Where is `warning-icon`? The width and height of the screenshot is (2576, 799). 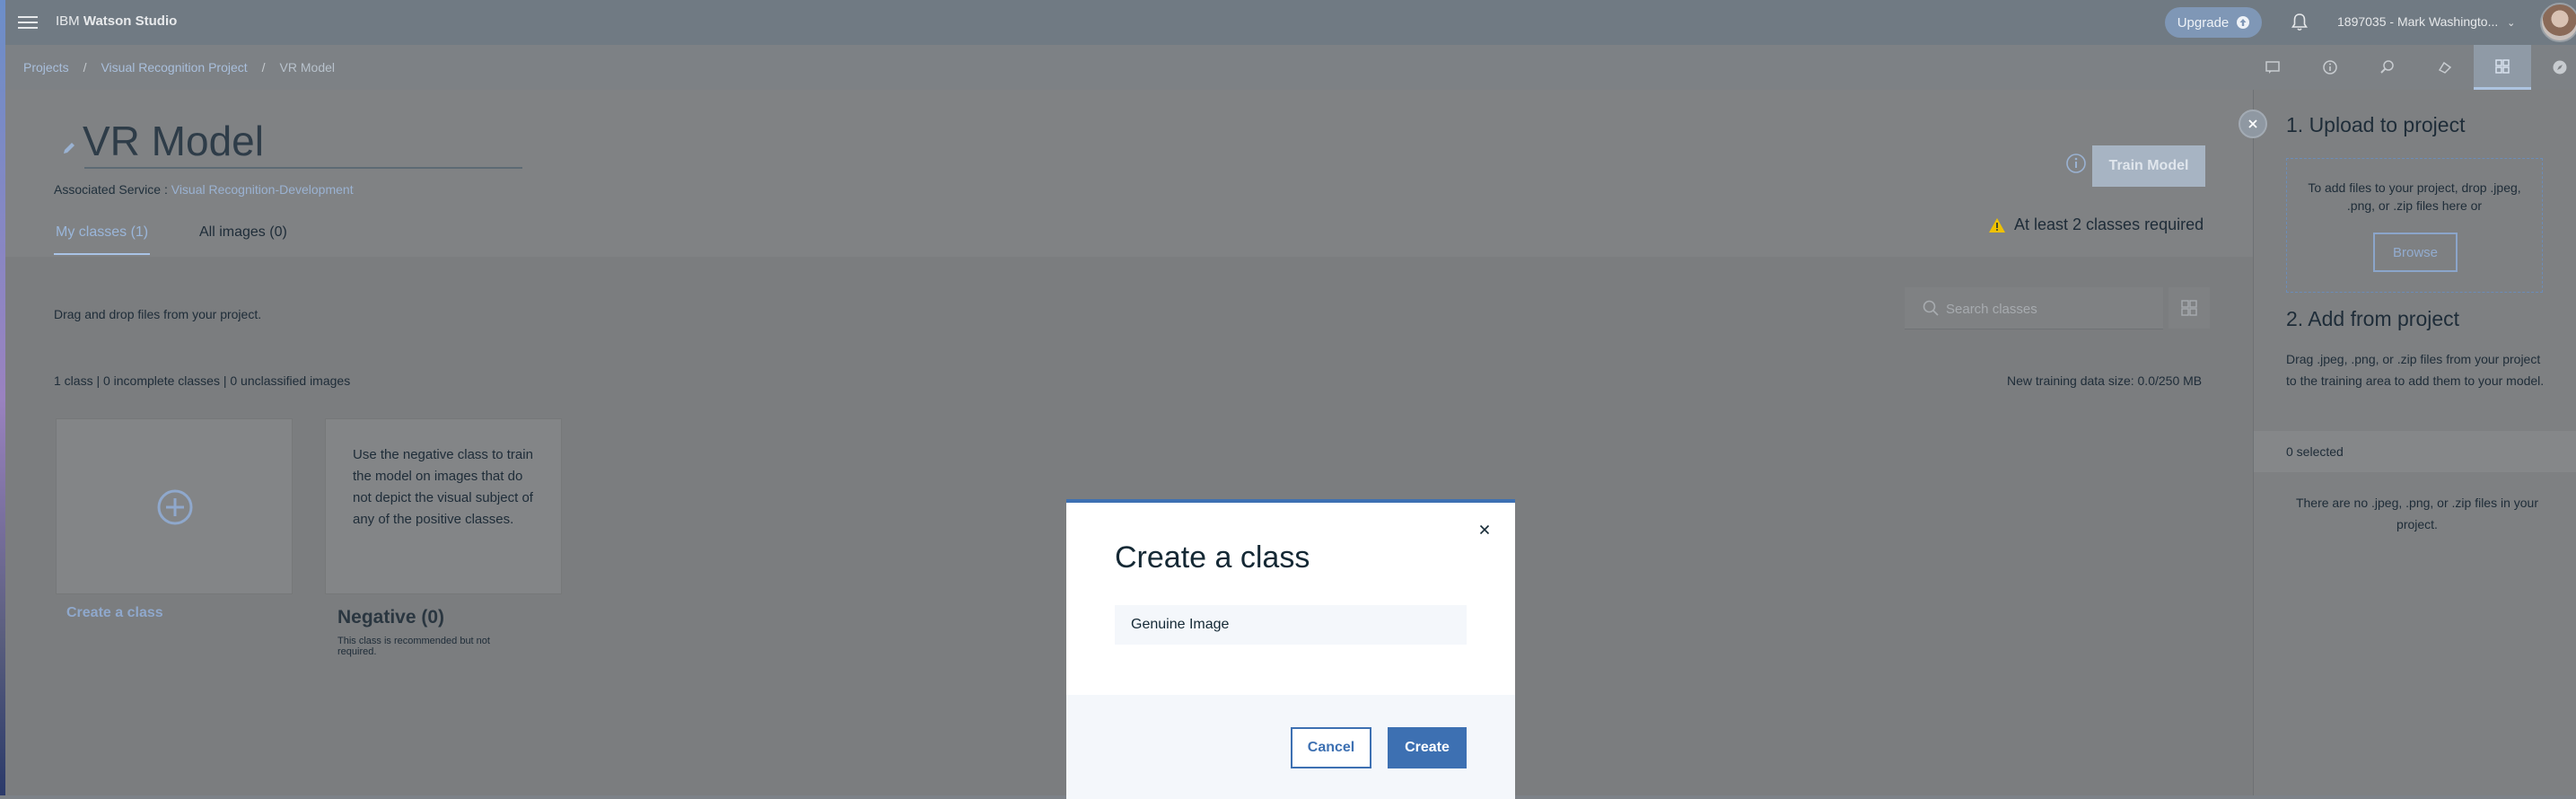 warning-icon is located at coordinates (1997, 225).